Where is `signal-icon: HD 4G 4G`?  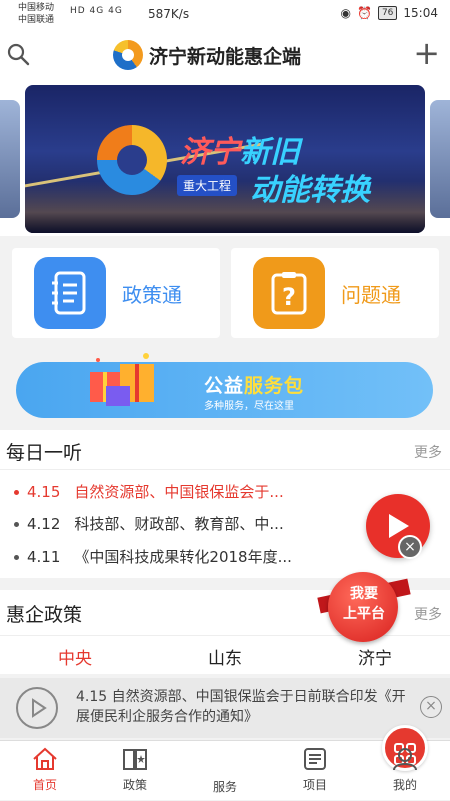
signal-icon: HD 4G 4G is located at coordinates (96, 11).